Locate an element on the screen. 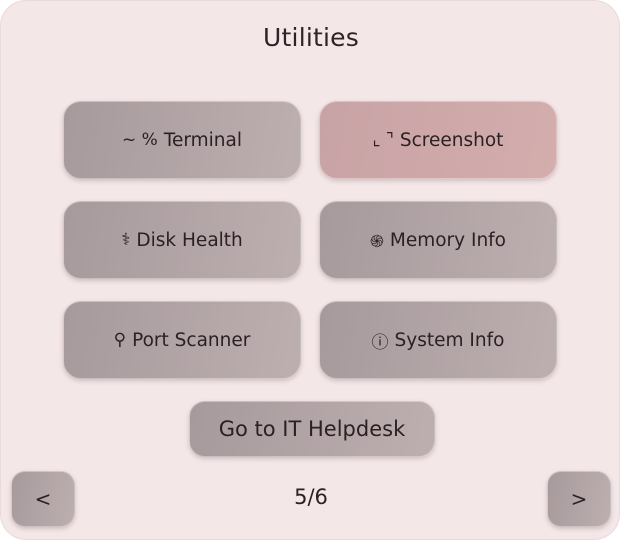 This screenshot has width=620, height=540. next-page-button: > is located at coordinates (579, 499).